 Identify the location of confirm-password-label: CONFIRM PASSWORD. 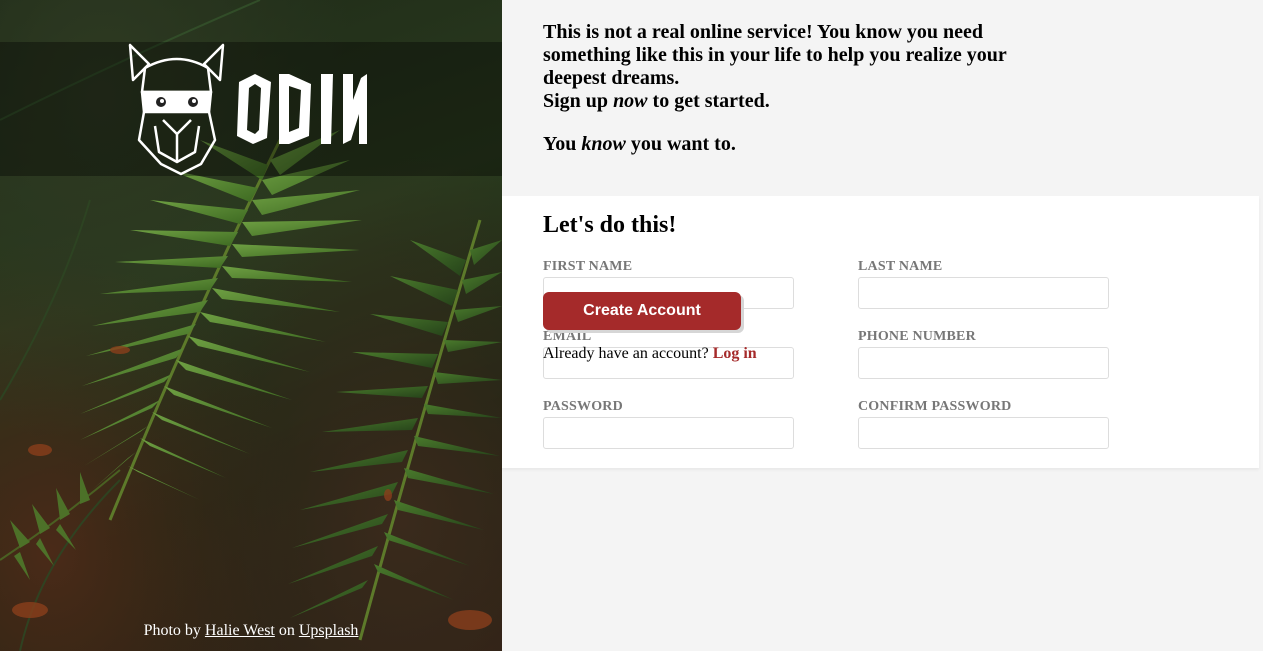
(935, 406).